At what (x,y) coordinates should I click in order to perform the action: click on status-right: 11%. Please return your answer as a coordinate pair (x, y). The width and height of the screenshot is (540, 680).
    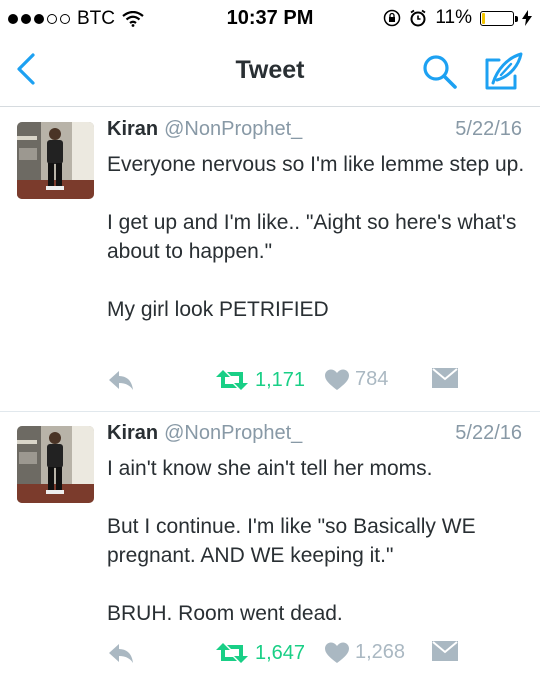
    Looking at the image, I should click on (457, 18).